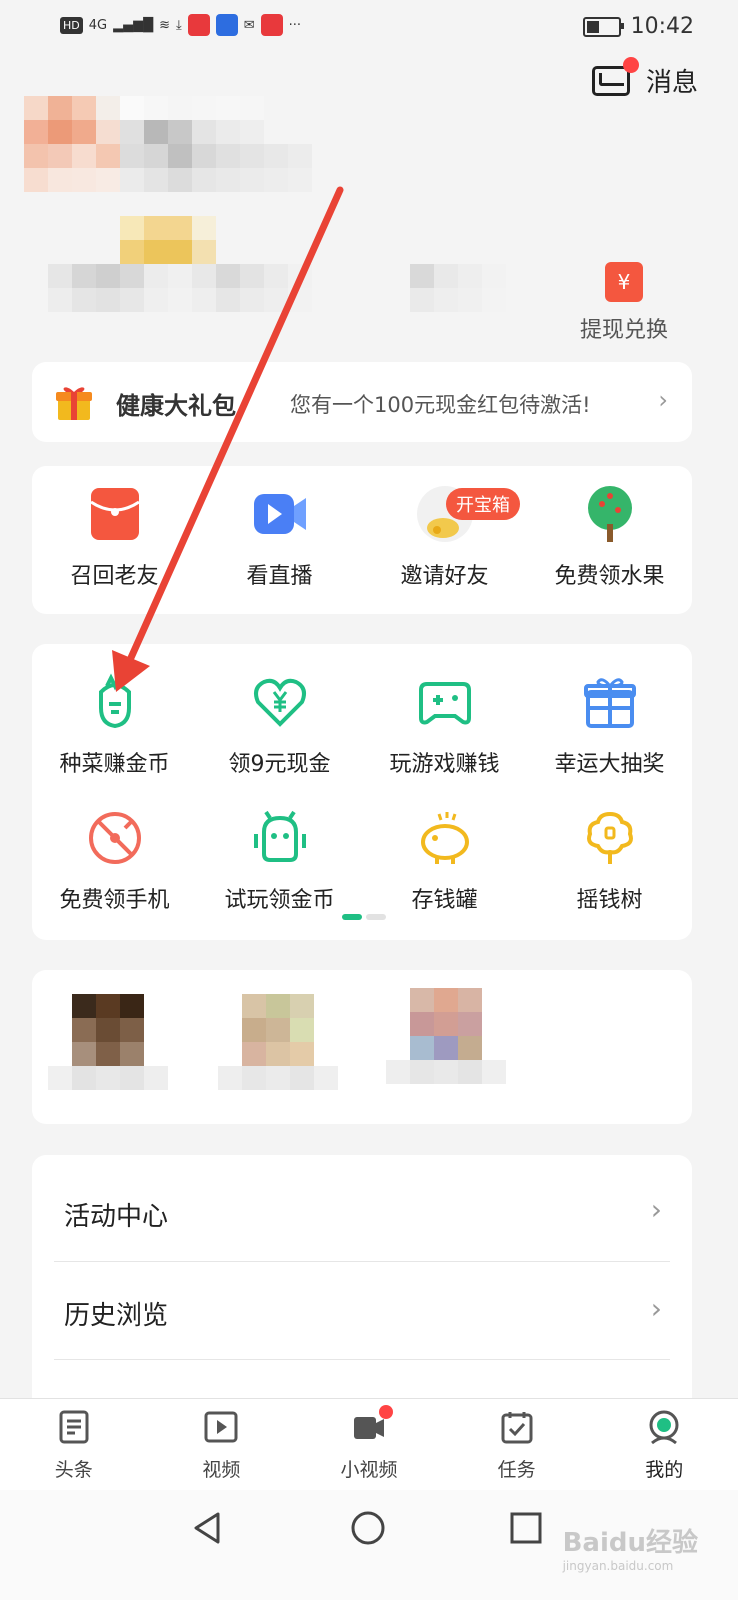  Describe the element at coordinates (362, 1212) in the screenshot. I see `list-item-activity-center: 活动中心 ›` at that location.